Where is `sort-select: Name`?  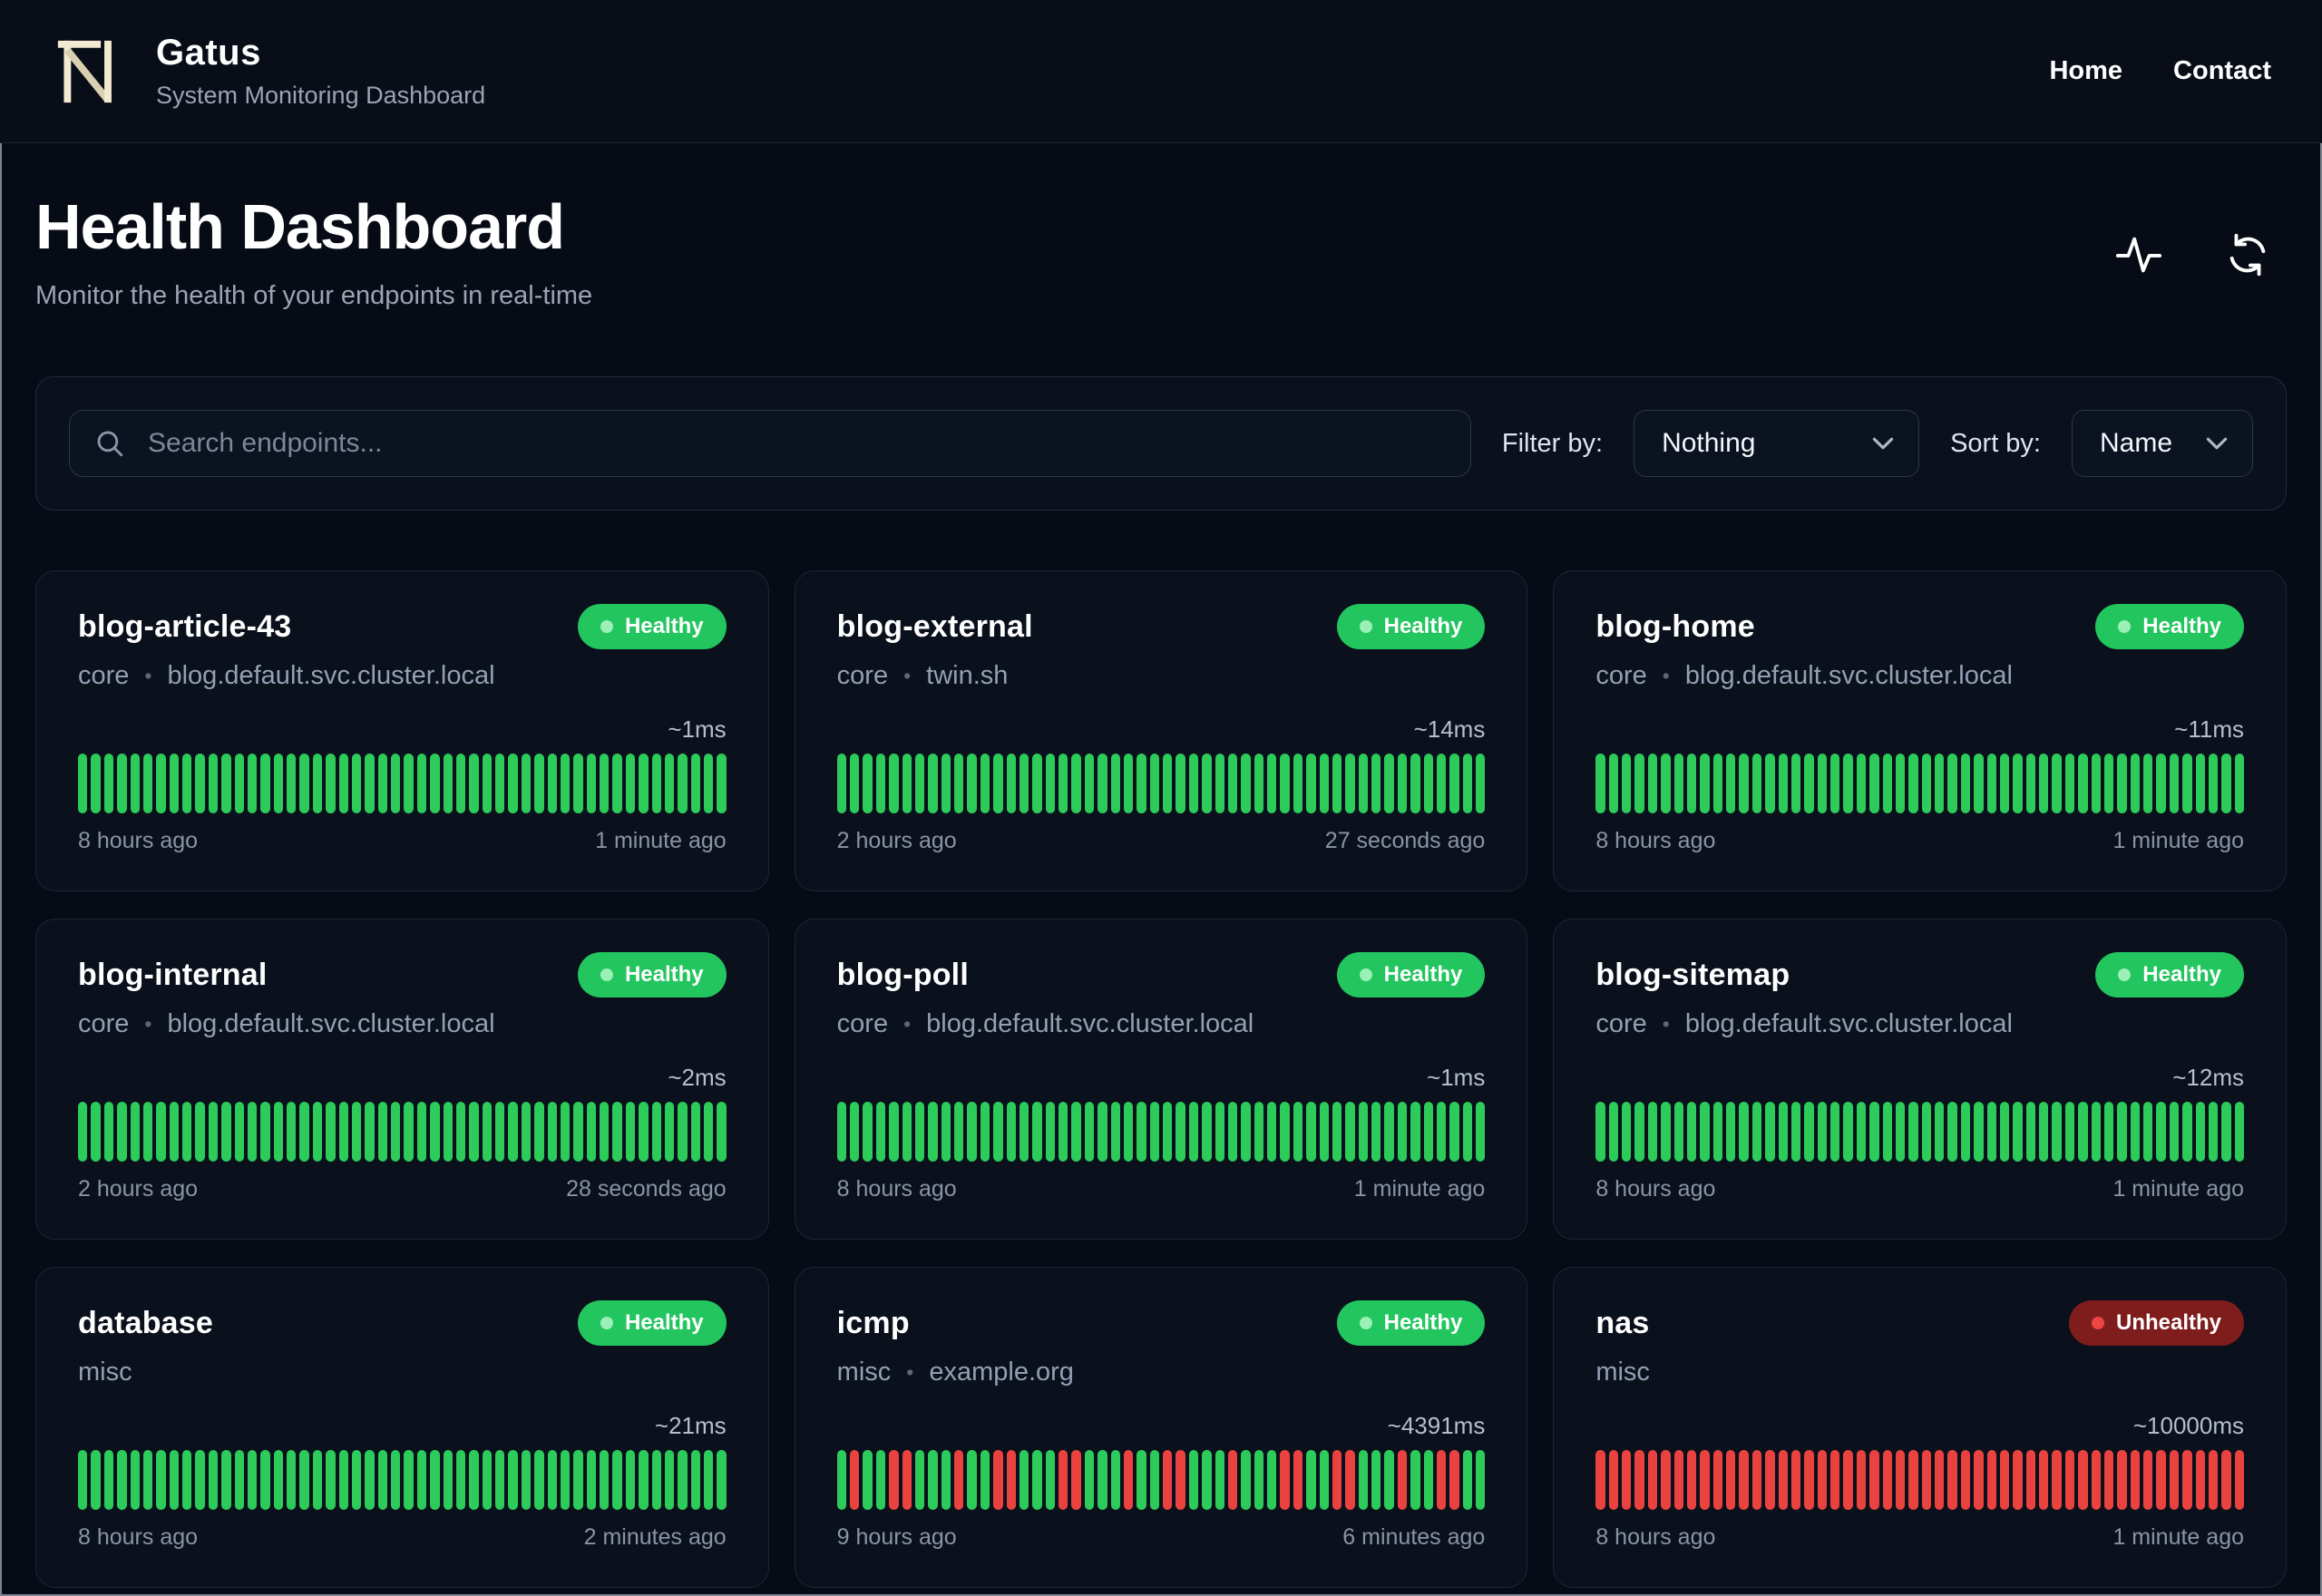 sort-select: Name is located at coordinates (2162, 443).